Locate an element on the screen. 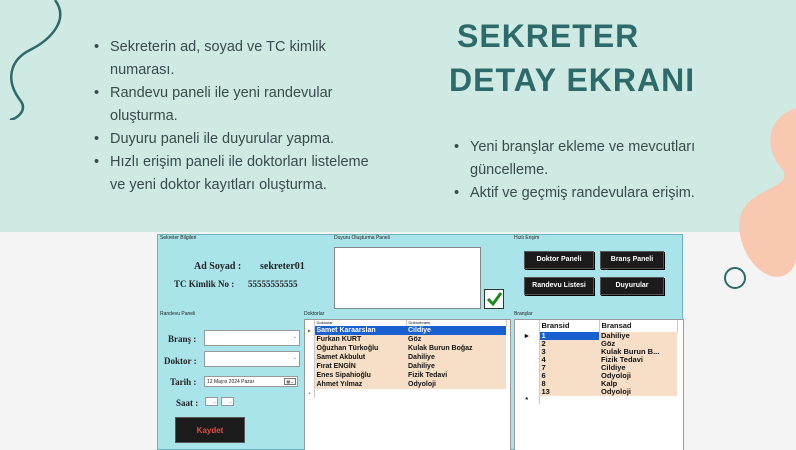 The image size is (796, 450). group-label-appointment: Randevu Paneli is located at coordinates (178, 314).